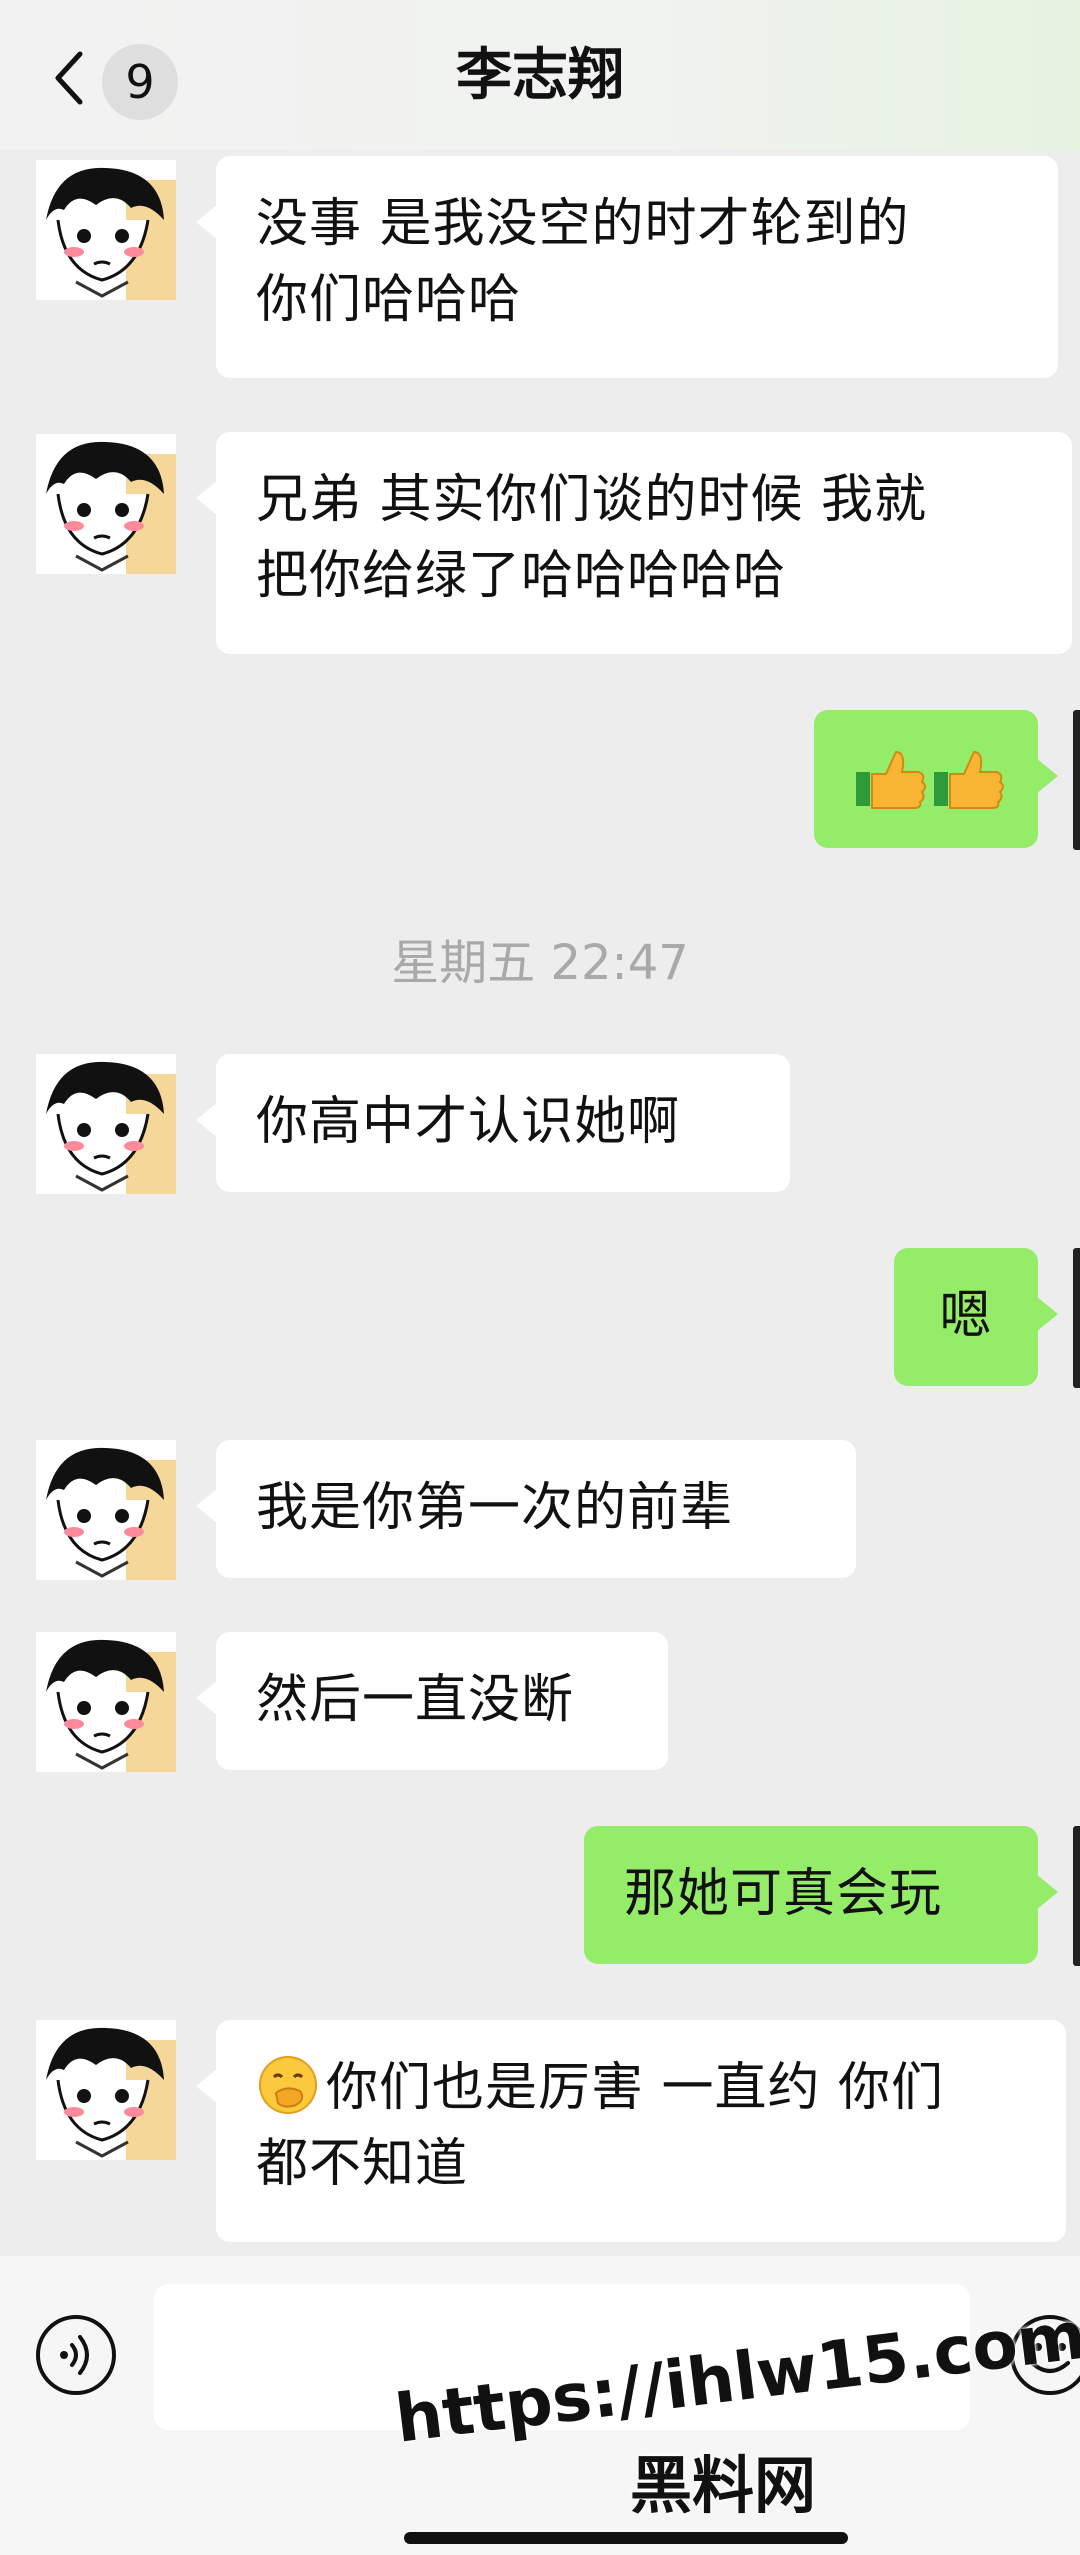  Describe the element at coordinates (288, 2085) in the screenshot. I see `hand-over-mouth-emoji-icon` at that location.